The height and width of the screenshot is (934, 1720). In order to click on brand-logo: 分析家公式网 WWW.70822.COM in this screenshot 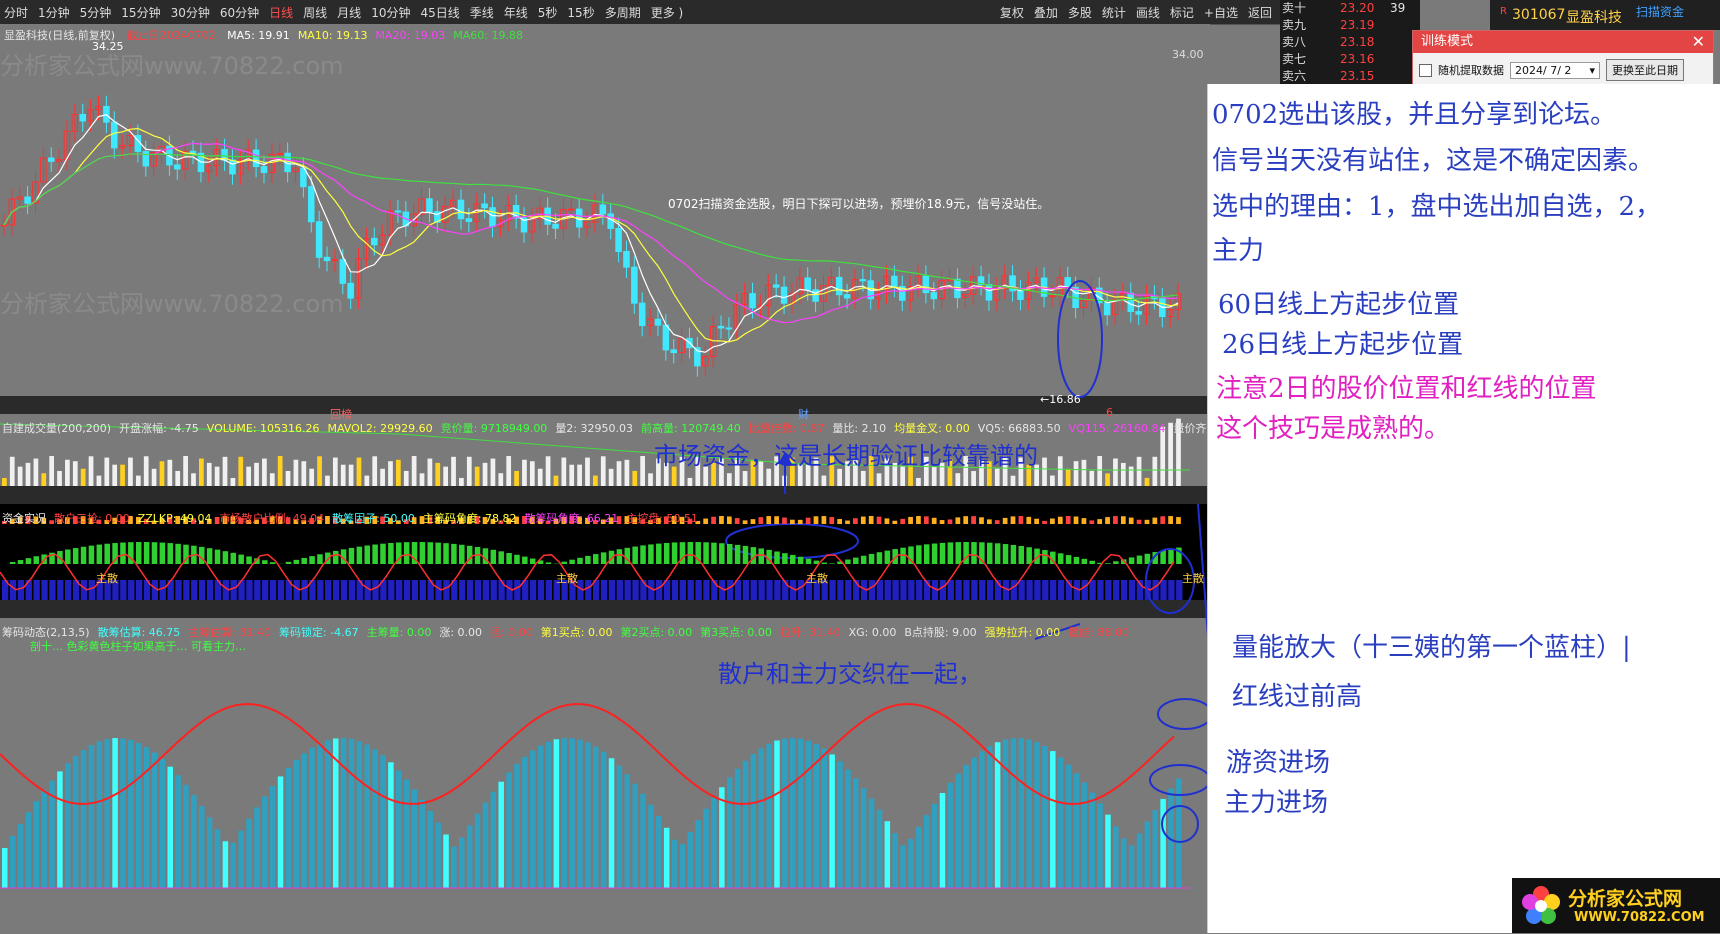, I will do `click(1616, 905)`.